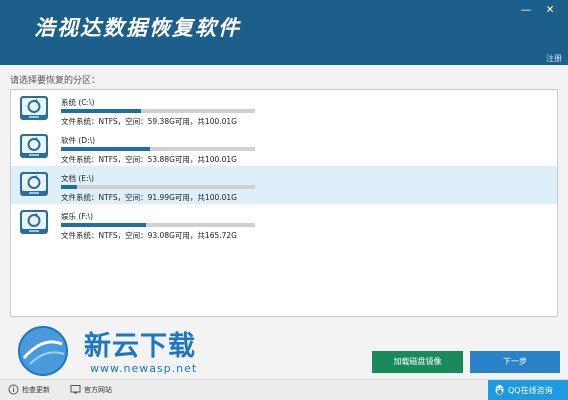 Image resolution: width=568 pixels, height=400 pixels. What do you see at coordinates (284, 223) in the screenshot?
I see `partition-row-f: 娱乐 (F:\) 文件系统：NTFS，空间：93.08G可用，共165.72G` at bounding box center [284, 223].